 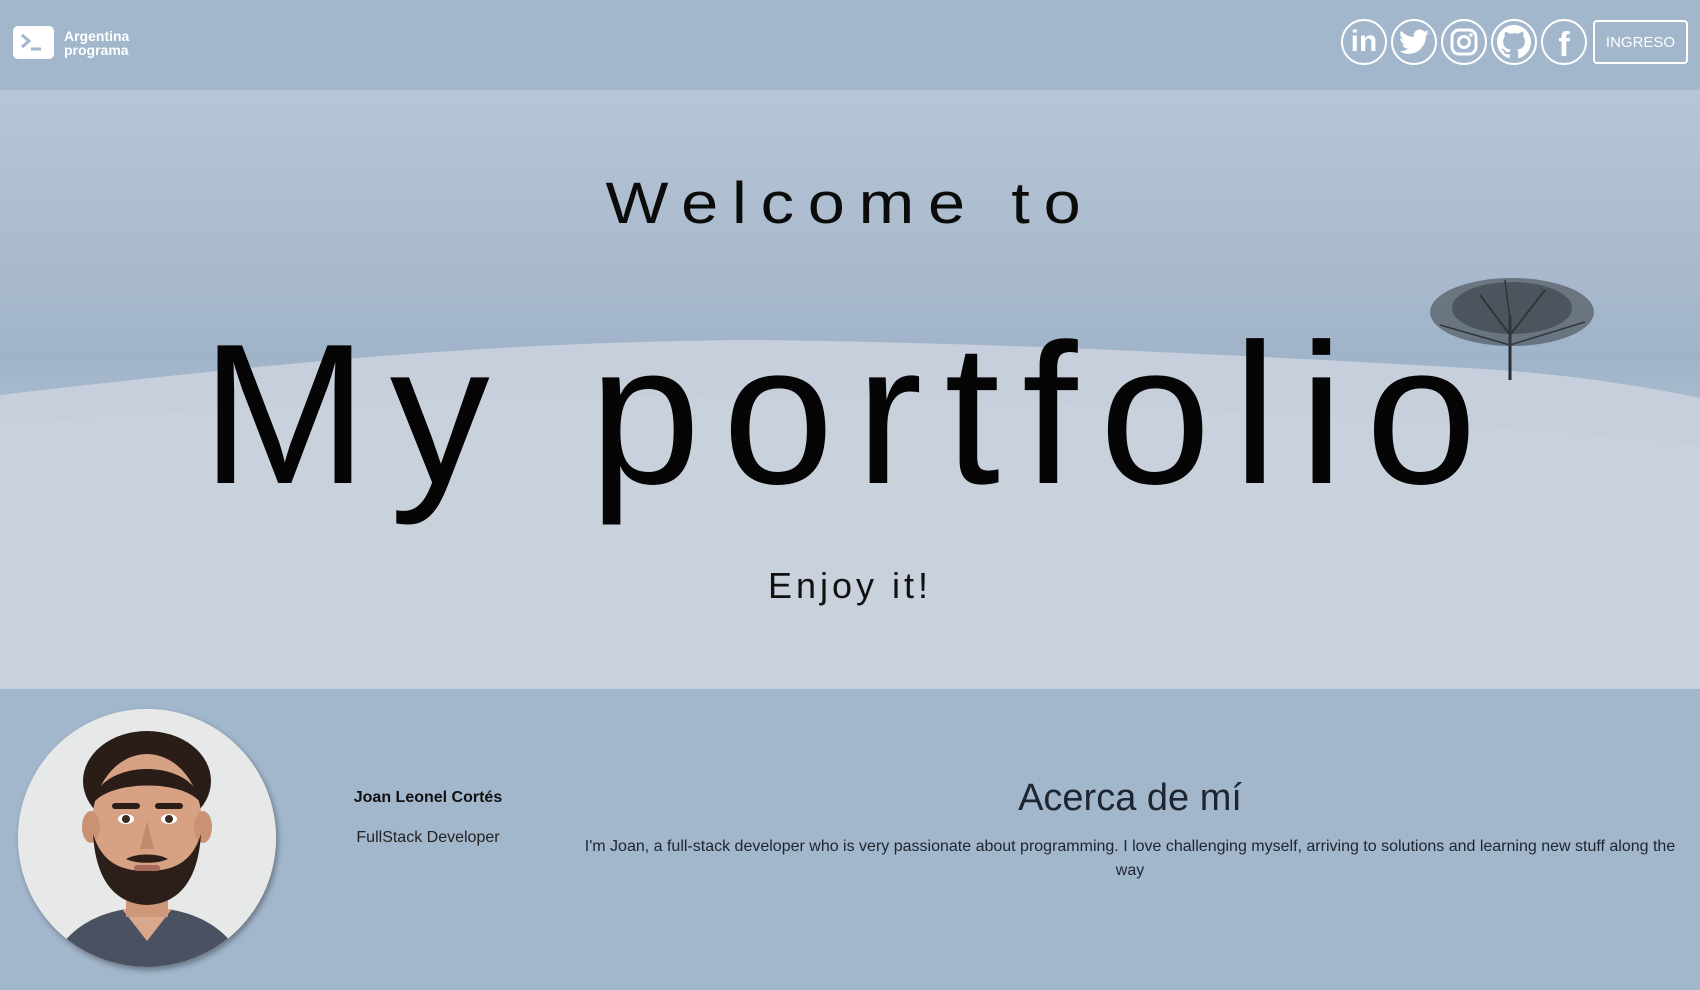 What do you see at coordinates (1564, 45) in the screenshot?
I see `facebook-label: f` at bounding box center [1564, 45].